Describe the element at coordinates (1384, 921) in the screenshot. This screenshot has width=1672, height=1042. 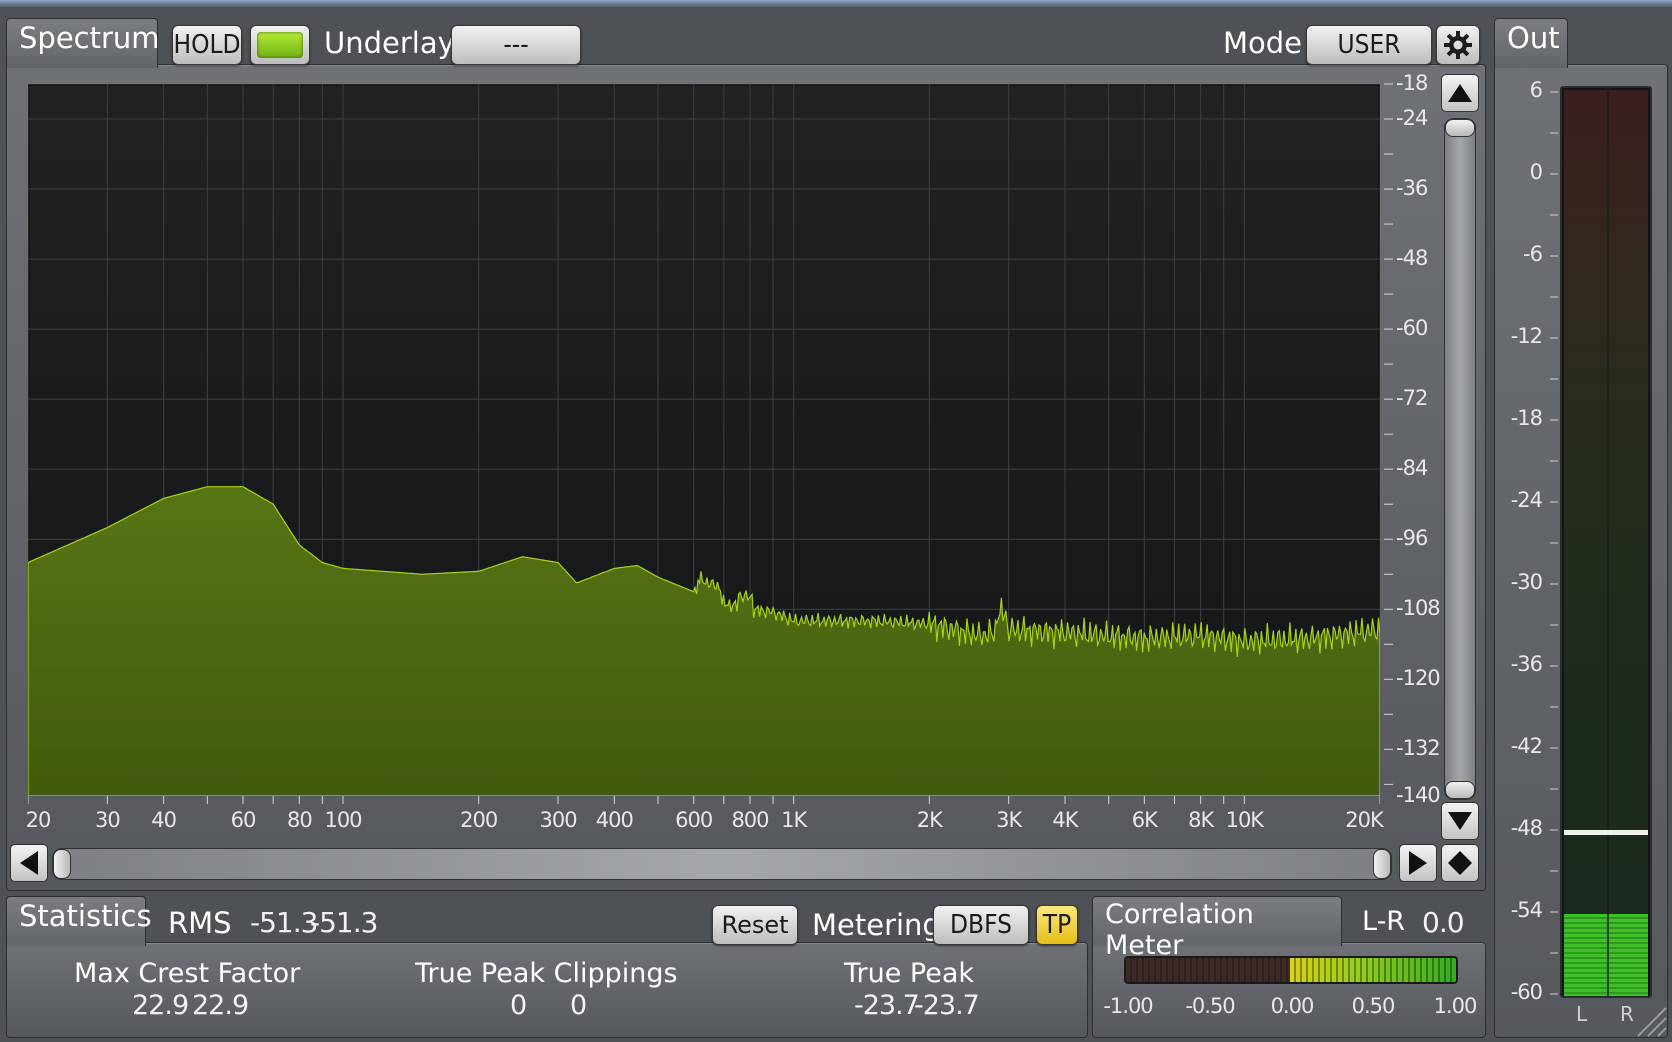
I see `lr-label: L-R` at that location.